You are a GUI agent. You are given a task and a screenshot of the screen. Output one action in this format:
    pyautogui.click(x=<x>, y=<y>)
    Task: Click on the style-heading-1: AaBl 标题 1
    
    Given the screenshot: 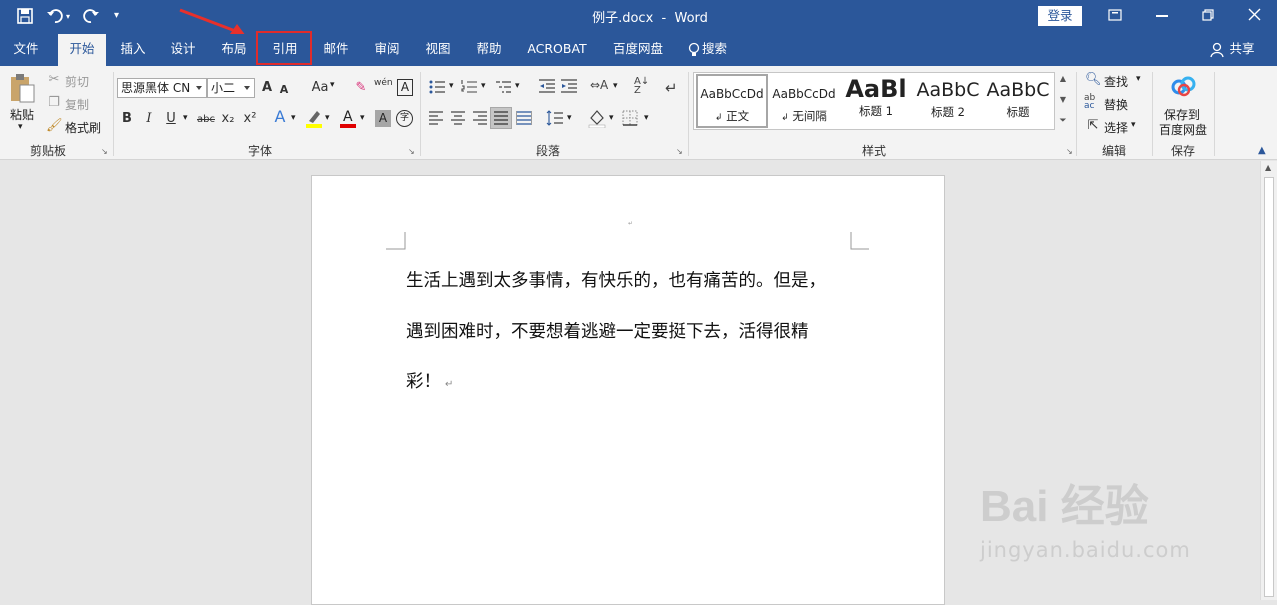 What is the action you would take?
    pyautogui.click(x=876, y=101)
    